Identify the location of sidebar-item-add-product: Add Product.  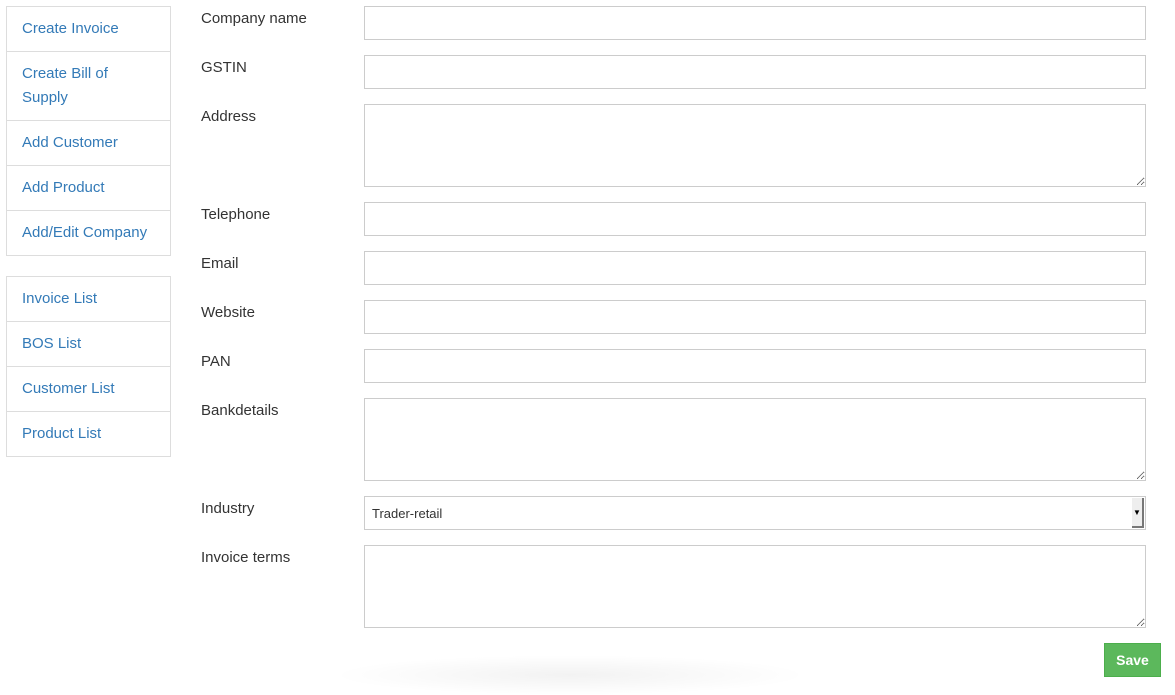
(88, 187).